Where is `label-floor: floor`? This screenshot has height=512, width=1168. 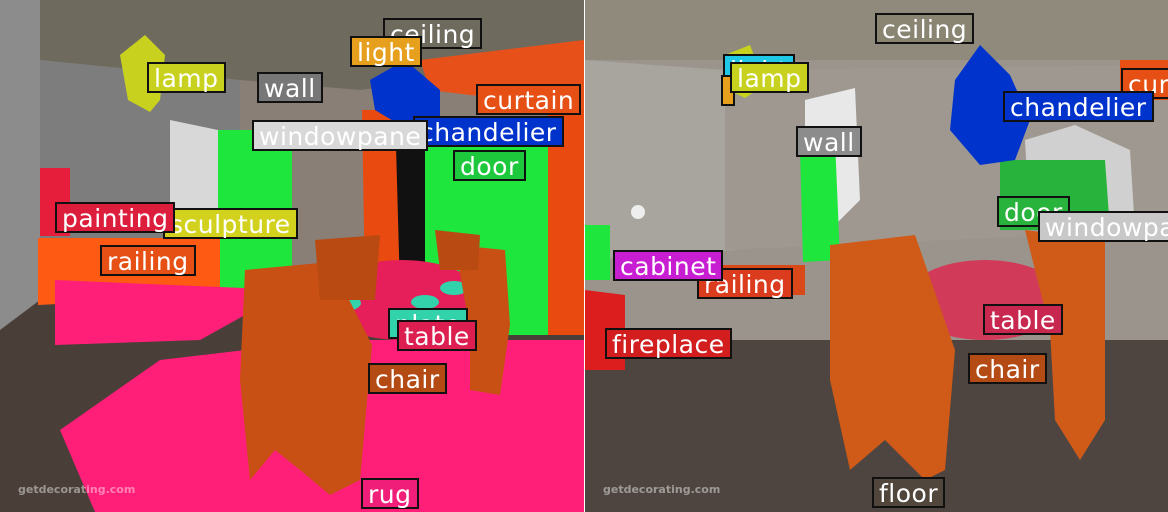 label-floor: floor is located at coordinates (909, 492).